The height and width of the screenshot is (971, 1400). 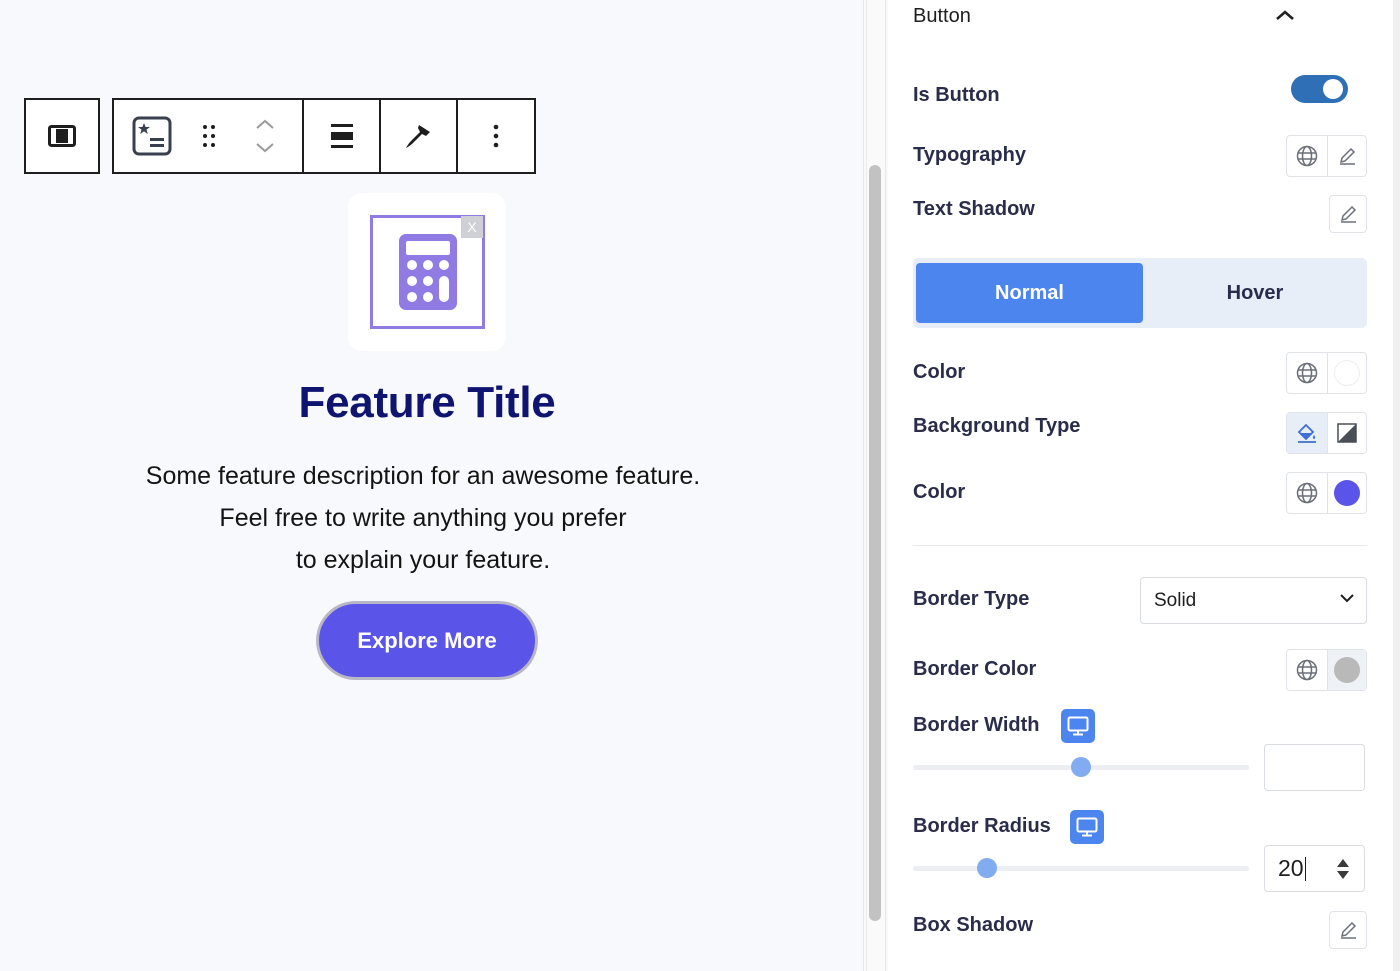 I want to click on parent-block-icon, so click(x=62, y=136).